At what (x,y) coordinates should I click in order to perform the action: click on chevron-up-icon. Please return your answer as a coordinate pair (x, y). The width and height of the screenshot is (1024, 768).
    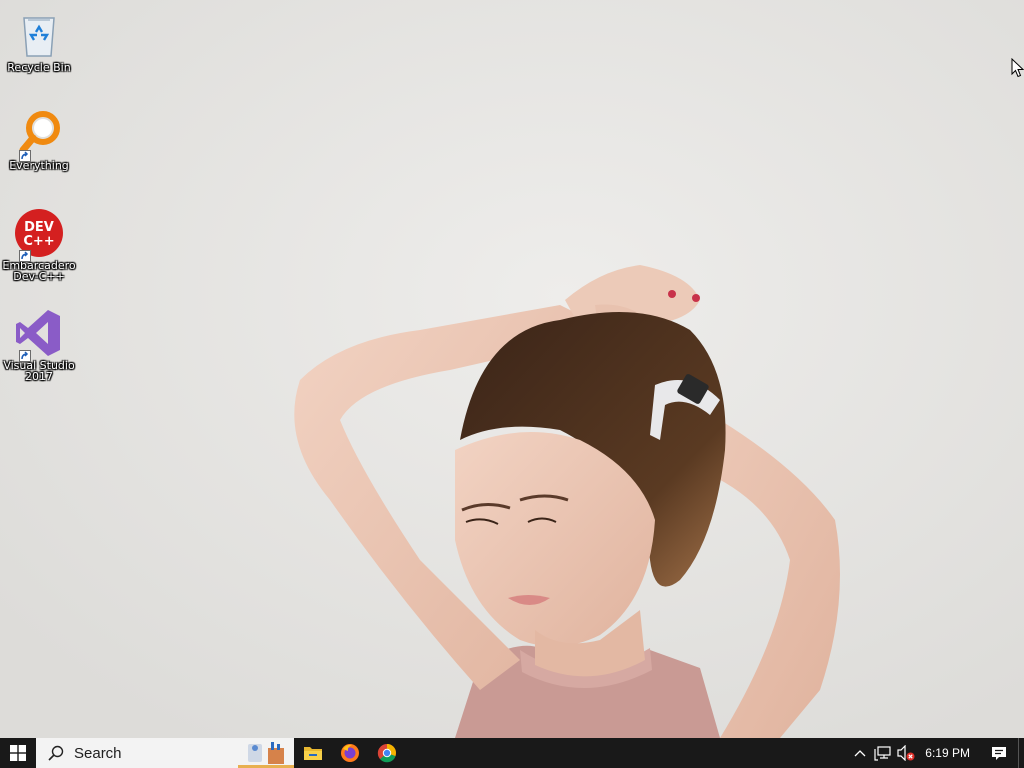
    Looking at the image, I should click on (860, 753).